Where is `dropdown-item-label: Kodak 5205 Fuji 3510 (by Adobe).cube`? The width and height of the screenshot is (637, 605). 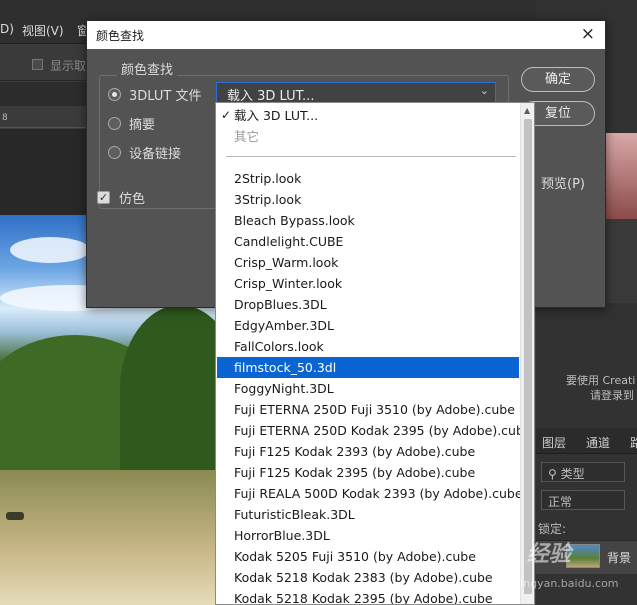 dropdown-item-label: Kodak 5205 Fuji 3510 (by Adobe).cube is located at coordinates (355, 556).